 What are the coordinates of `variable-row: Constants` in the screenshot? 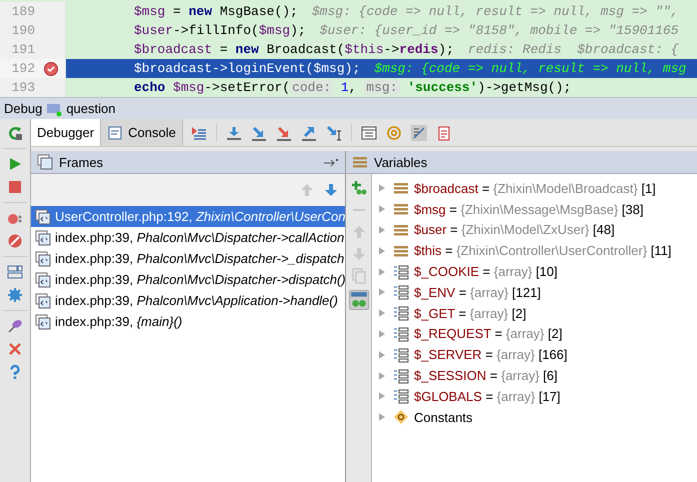 It's located at (534, 417).